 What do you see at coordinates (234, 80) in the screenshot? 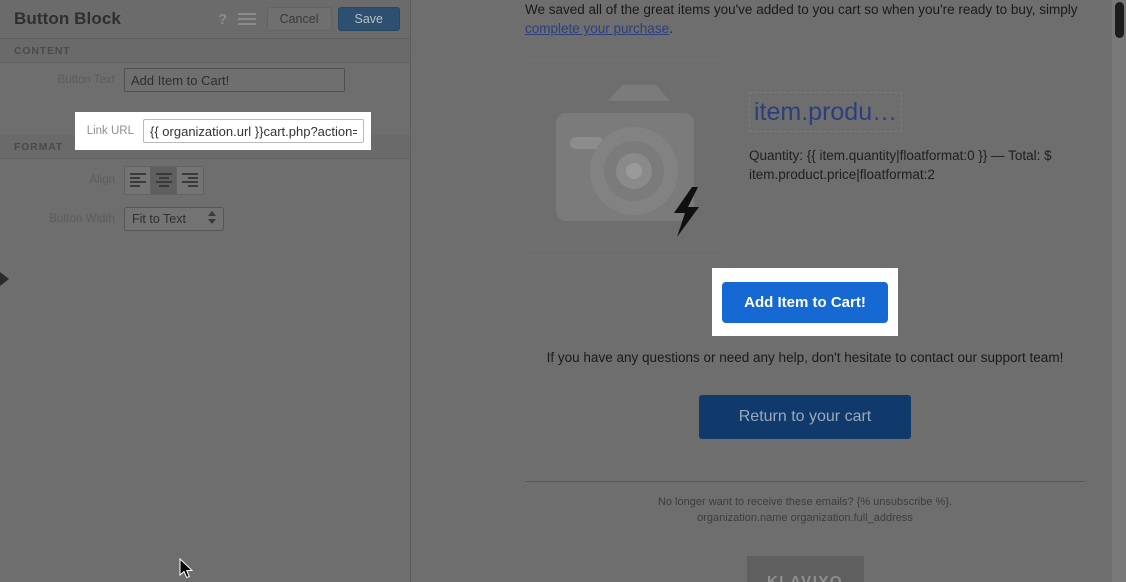
I see `button-text-input` at bounding box center [234, 80].